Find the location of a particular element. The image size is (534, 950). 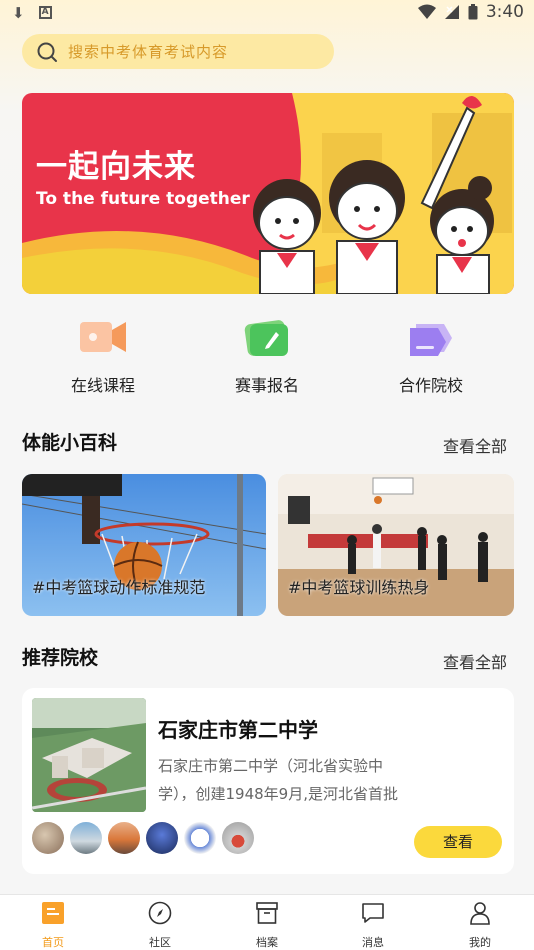

quick-actions: 在线课程 赛事报名 合作院校 is located at coordinates (267, 356).